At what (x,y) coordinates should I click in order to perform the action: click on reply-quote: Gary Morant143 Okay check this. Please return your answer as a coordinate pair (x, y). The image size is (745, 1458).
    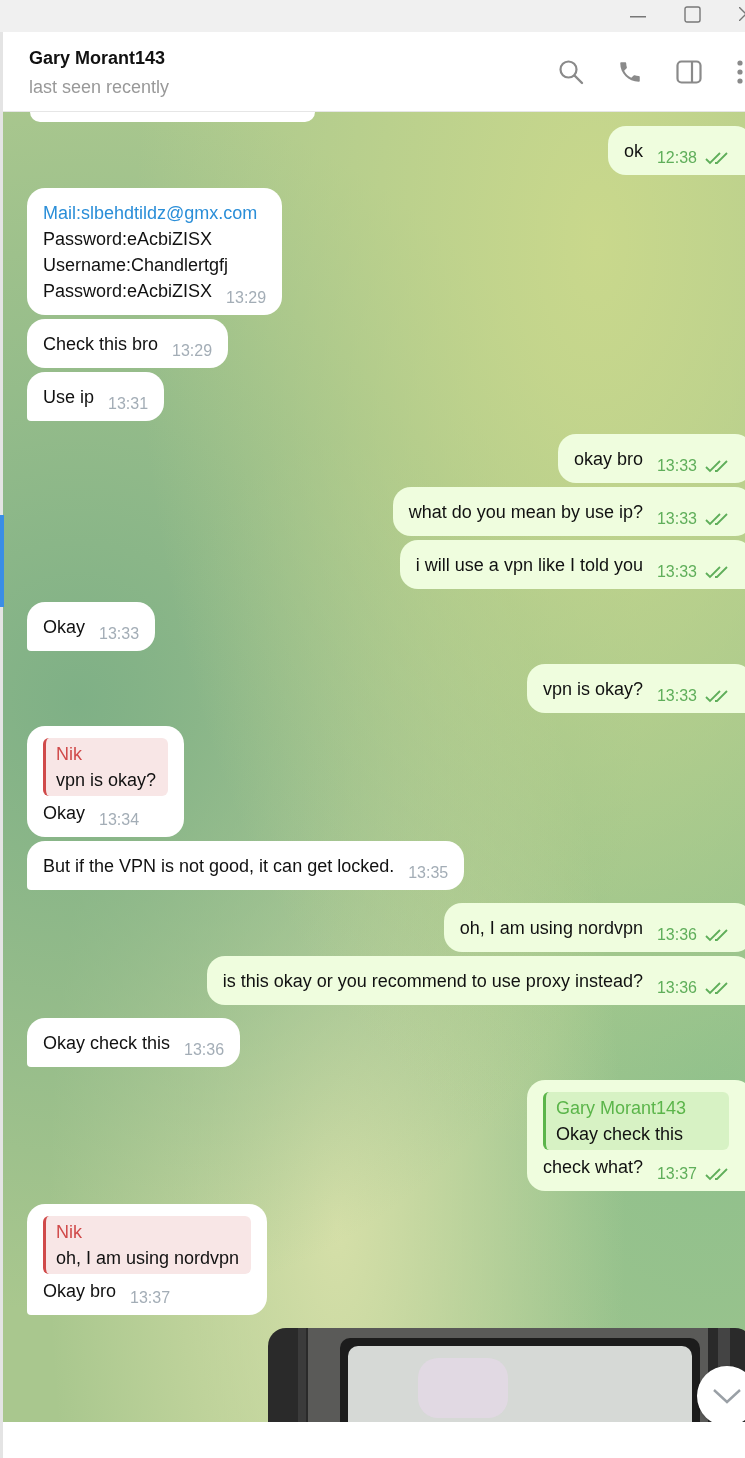
    Looking at the image, I should click on (635, 1121).